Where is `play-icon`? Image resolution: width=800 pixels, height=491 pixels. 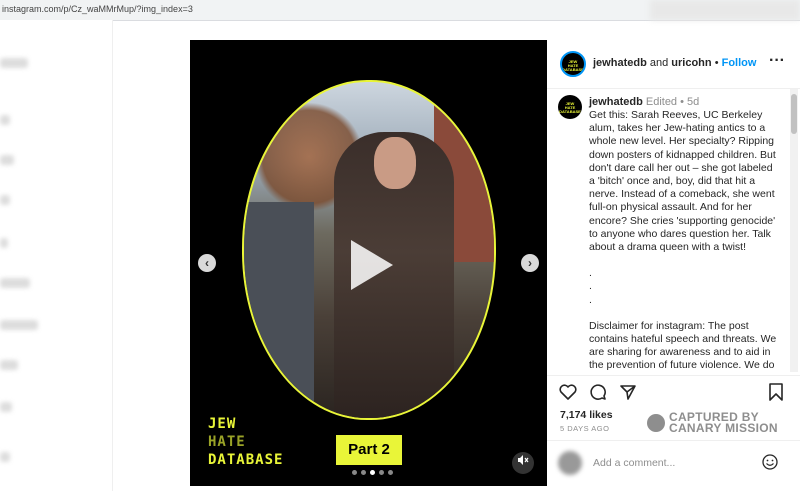
play-icon is located at coordinates (372, 265).